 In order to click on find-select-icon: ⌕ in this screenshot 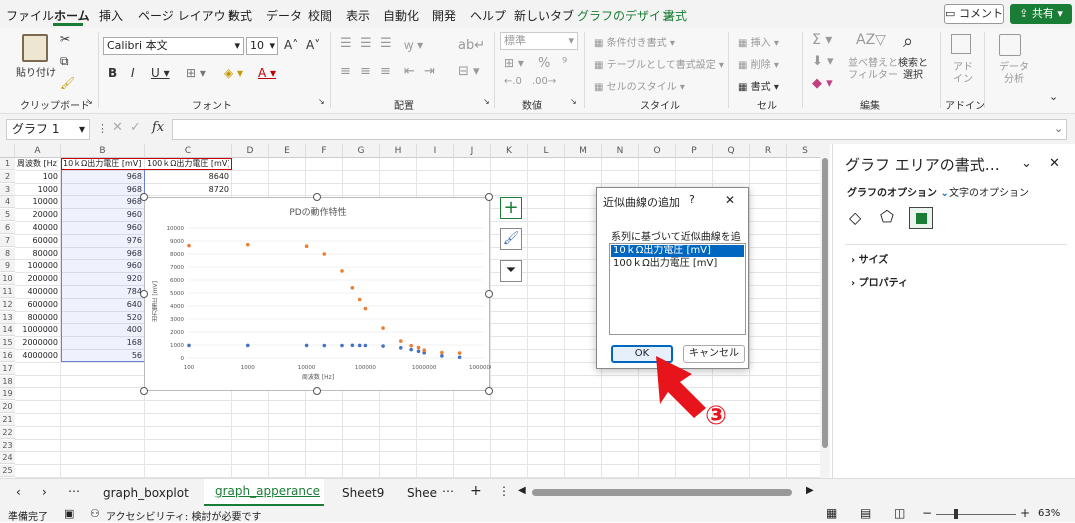, I will do `click(908, 41)`.